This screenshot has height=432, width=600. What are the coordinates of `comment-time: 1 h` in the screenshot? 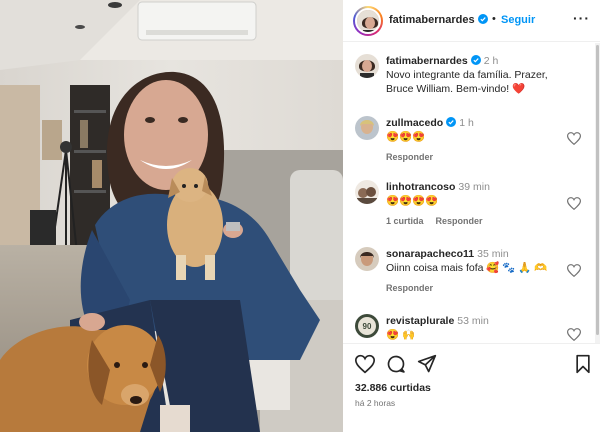 It's located at (466, 123).